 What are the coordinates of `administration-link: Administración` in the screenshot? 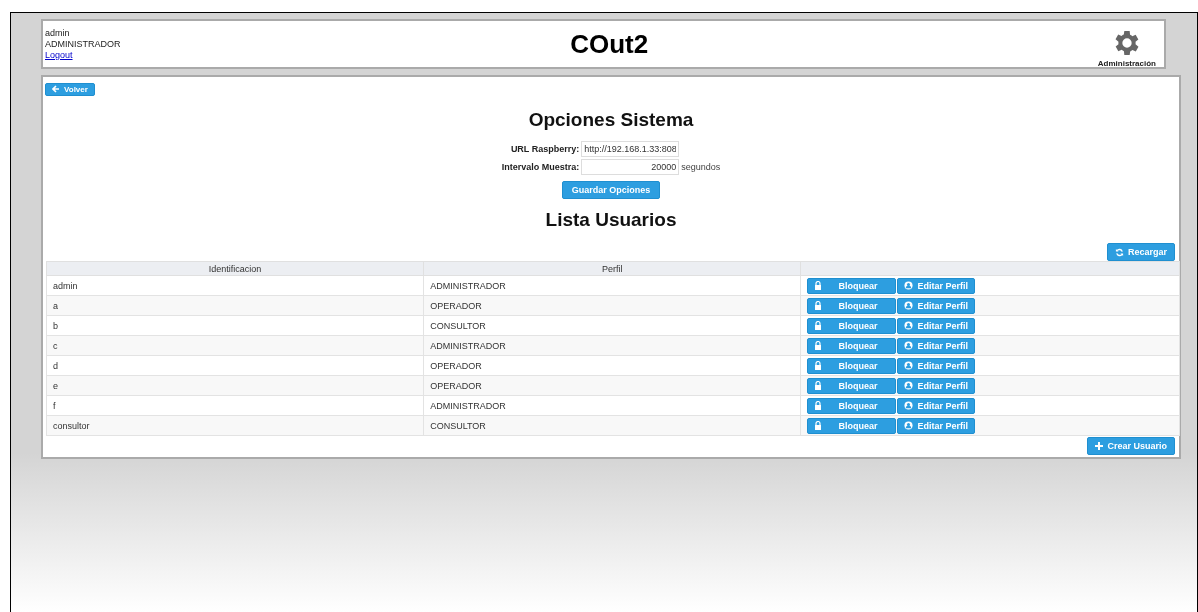 It's located at (1126, 47).